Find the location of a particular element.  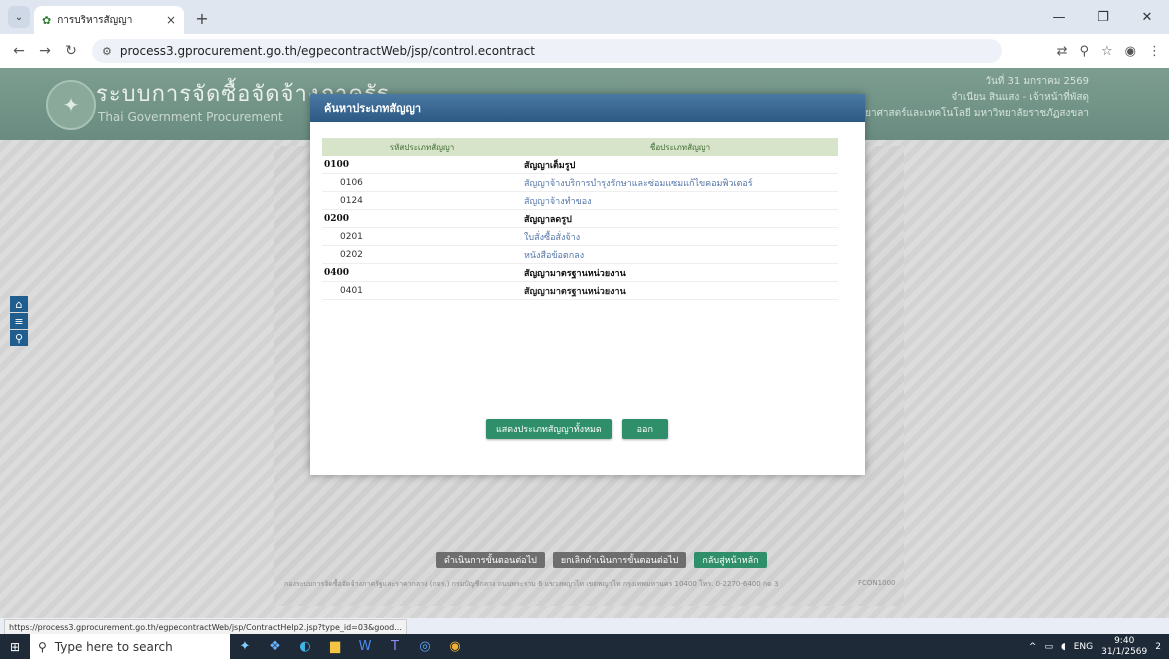

language-indicator: ENG is located at coordinates (1083, 647).